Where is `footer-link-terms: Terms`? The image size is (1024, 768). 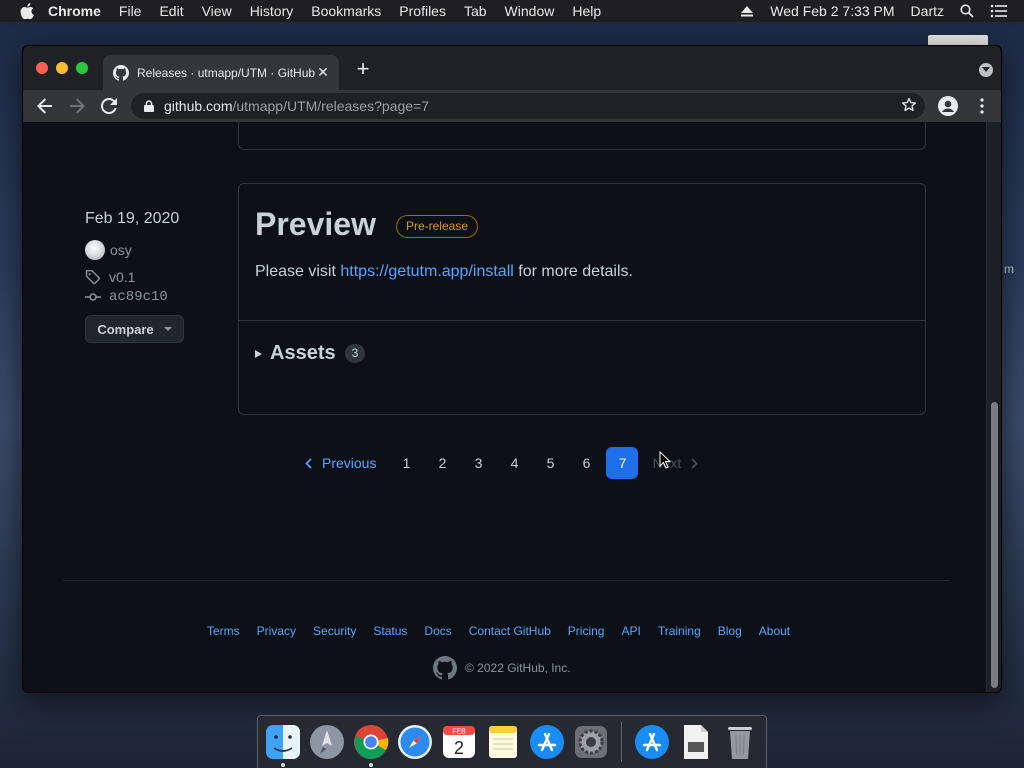
footer-link-terms: Terms is located at coordinates (223, 631).